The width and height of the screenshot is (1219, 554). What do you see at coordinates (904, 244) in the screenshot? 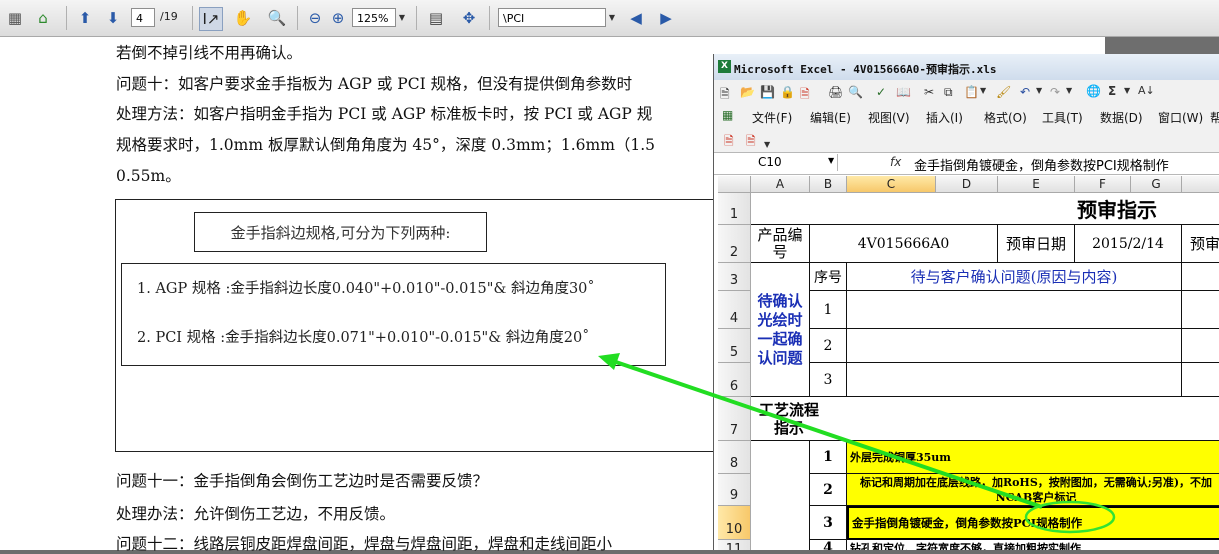
I see `product-number: 4V015666A0` at bounding box center [904, 244].